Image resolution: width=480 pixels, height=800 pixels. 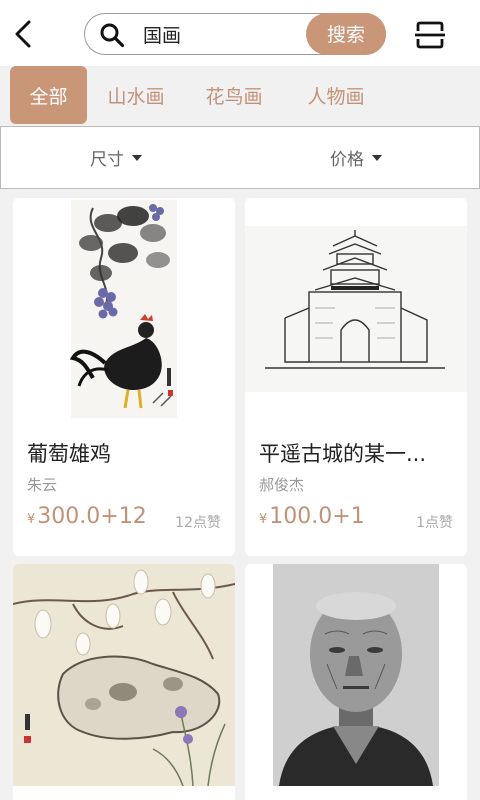 What do you see at coordinates (282, 485) in the screenshot?
I see `product-artist: 郝俊杰` at bounding box center [282, 485].